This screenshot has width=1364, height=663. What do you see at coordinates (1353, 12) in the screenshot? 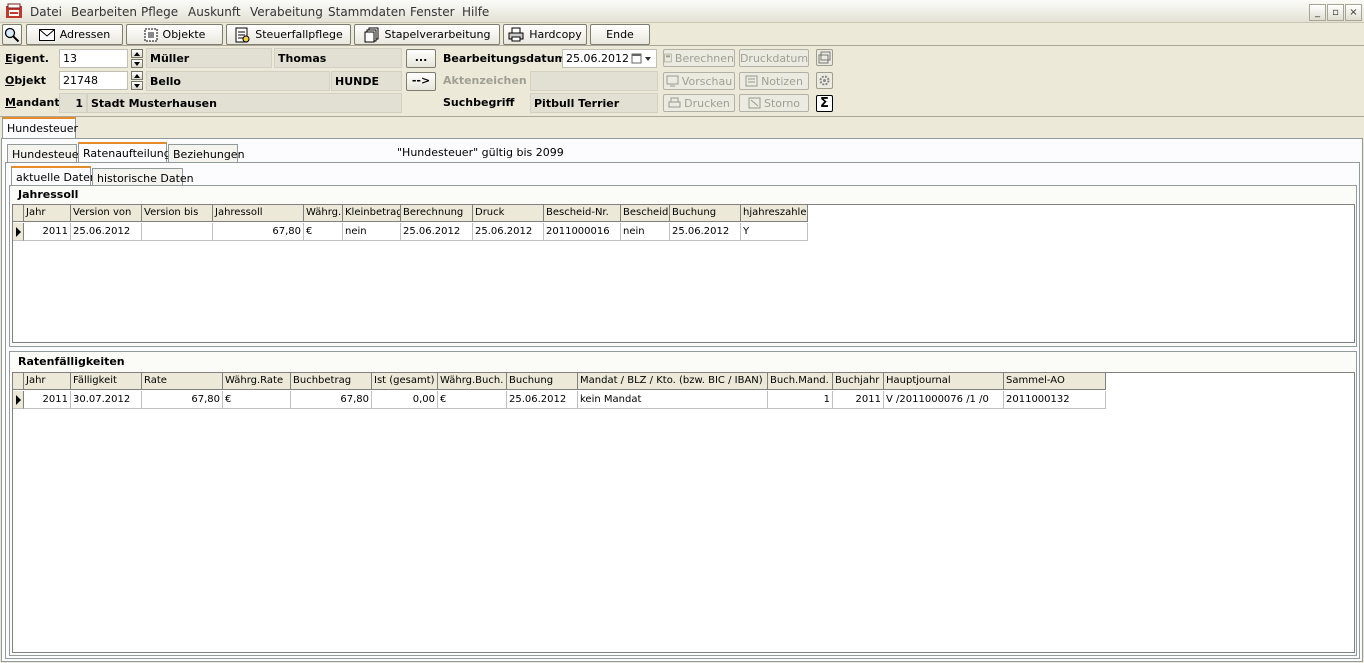
I see `close-button: ×` at bounding box center [1353, 12].